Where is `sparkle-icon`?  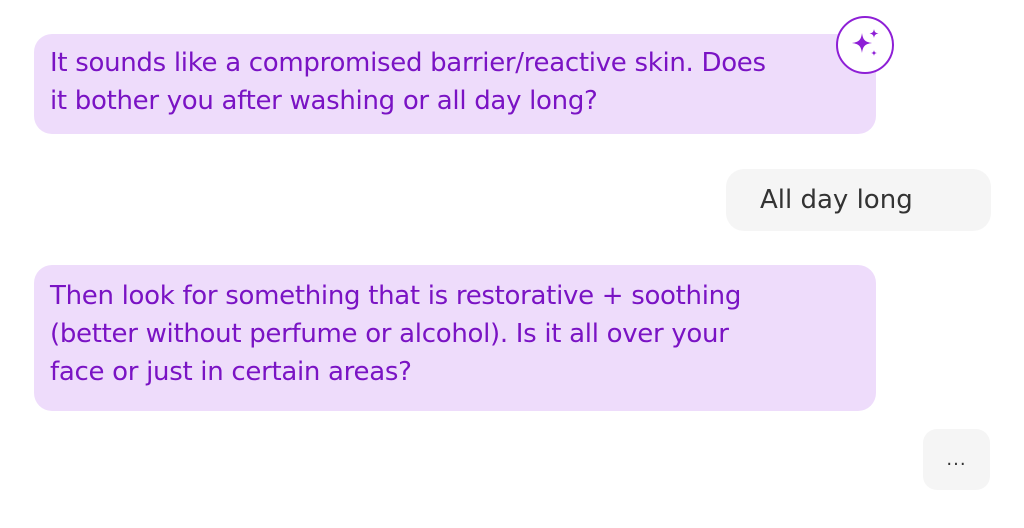 sparkle-icon is located at coordinates (865, 45).